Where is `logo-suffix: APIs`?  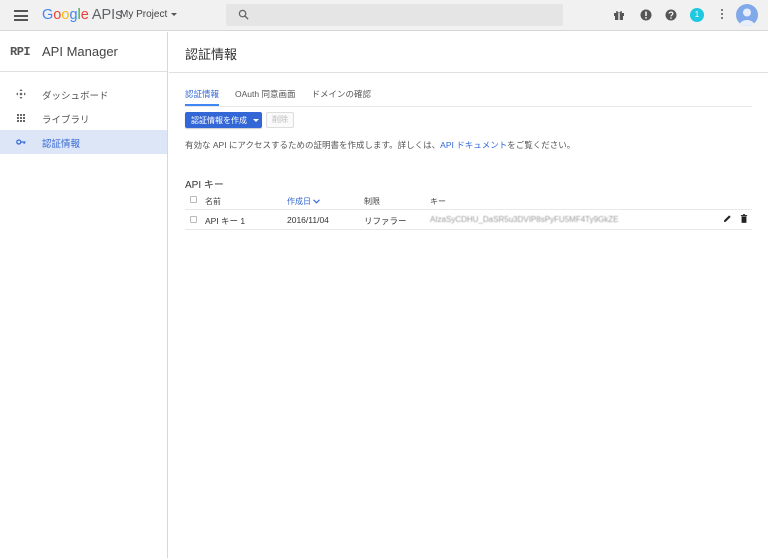
logo-suffix: APIs is located at coordinates (107, 15).